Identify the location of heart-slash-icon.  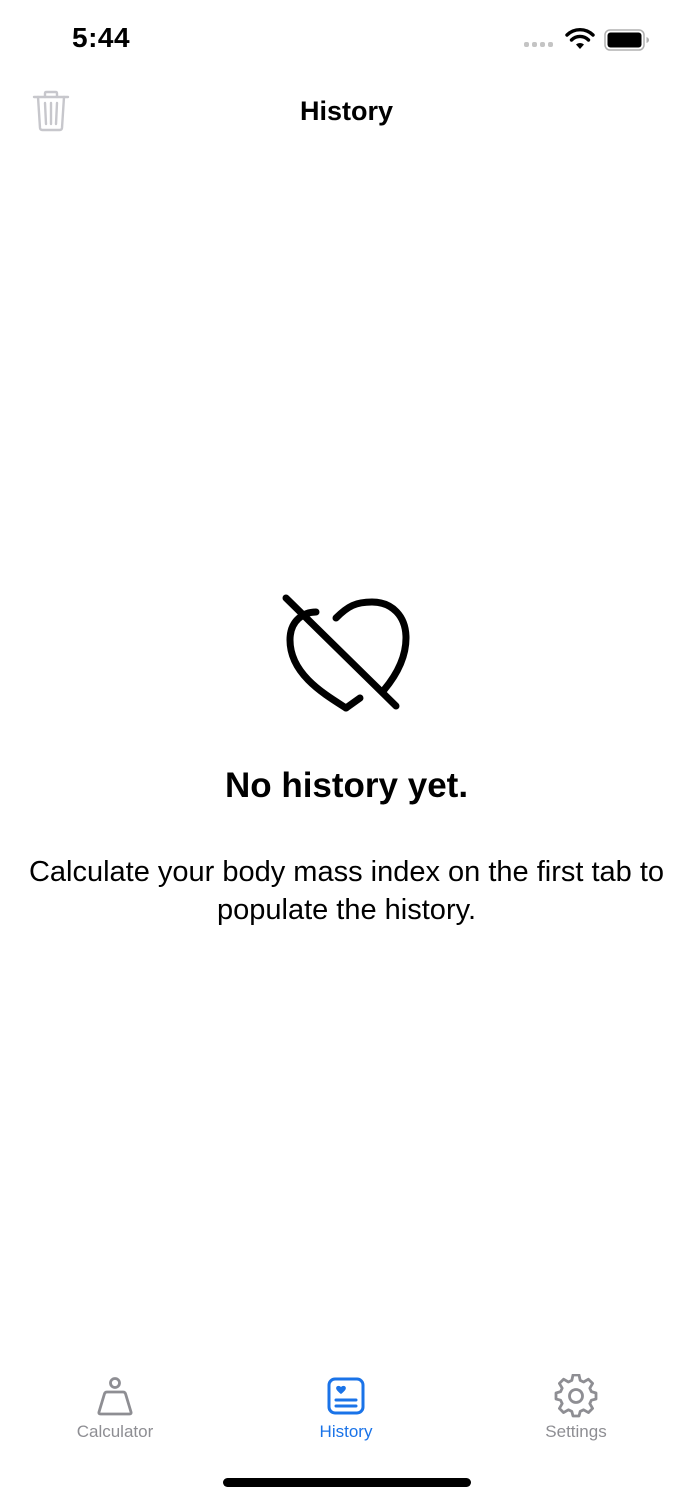
(346, 653).